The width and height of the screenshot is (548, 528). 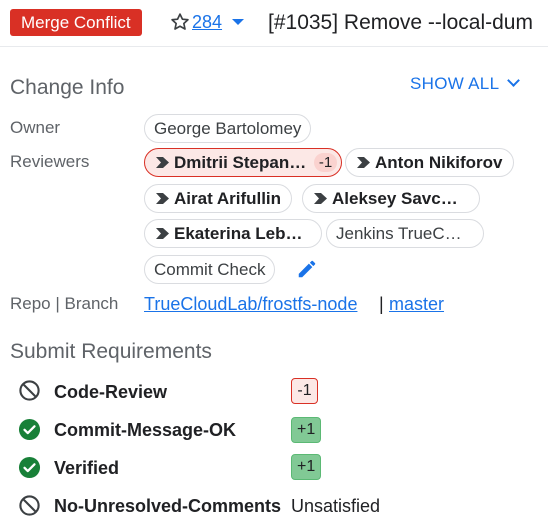 I want to click on vote-badge: -1, so click(x=325, y=162).